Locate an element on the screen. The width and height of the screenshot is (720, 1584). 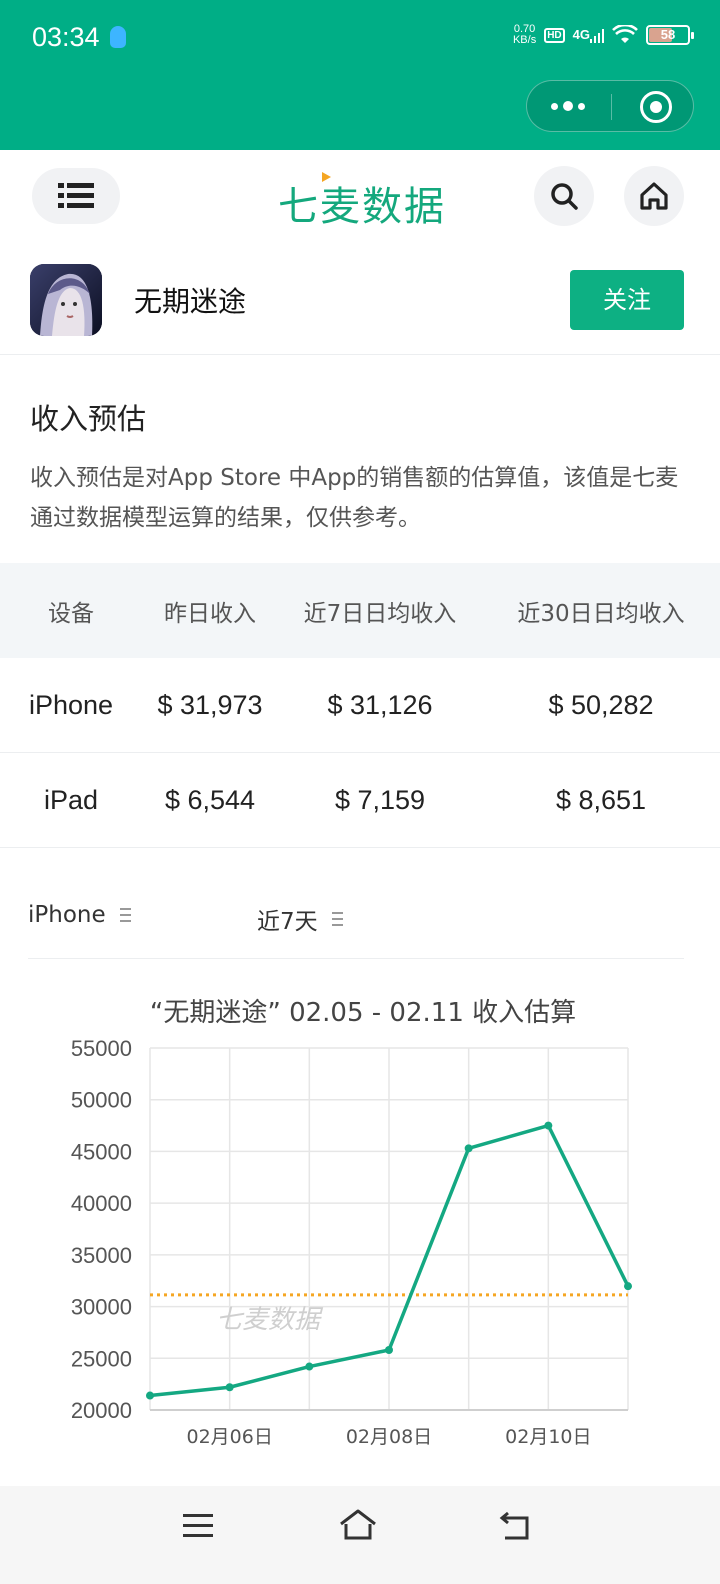
back-icon is located at coordinates (515, 1526).